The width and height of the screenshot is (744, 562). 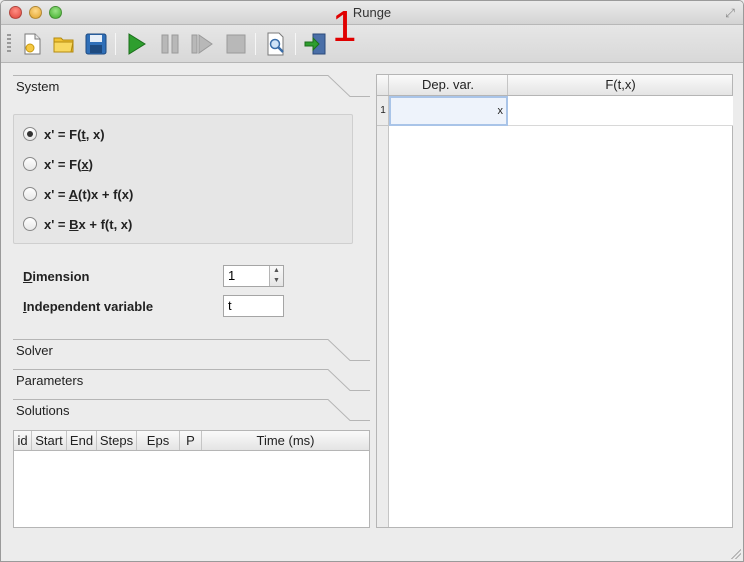 I want to click on system-section-tab: System, so click(x=191, y=86).